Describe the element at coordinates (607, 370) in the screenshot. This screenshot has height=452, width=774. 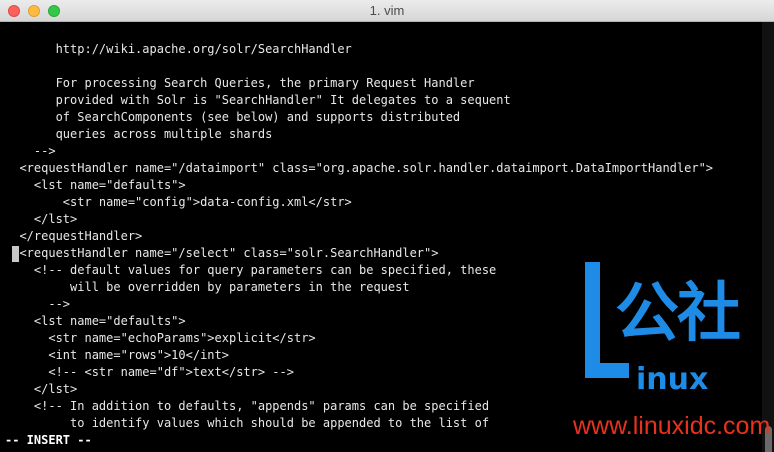
I see `watermark-l-foot` at that location.